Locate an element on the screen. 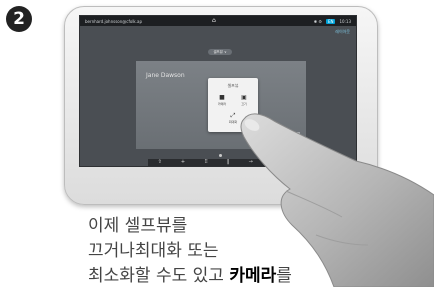 Image resolution: width=434 pixels, height=289 pixels. caption-line-3-end: 를 is located at coordinates (284, 276).